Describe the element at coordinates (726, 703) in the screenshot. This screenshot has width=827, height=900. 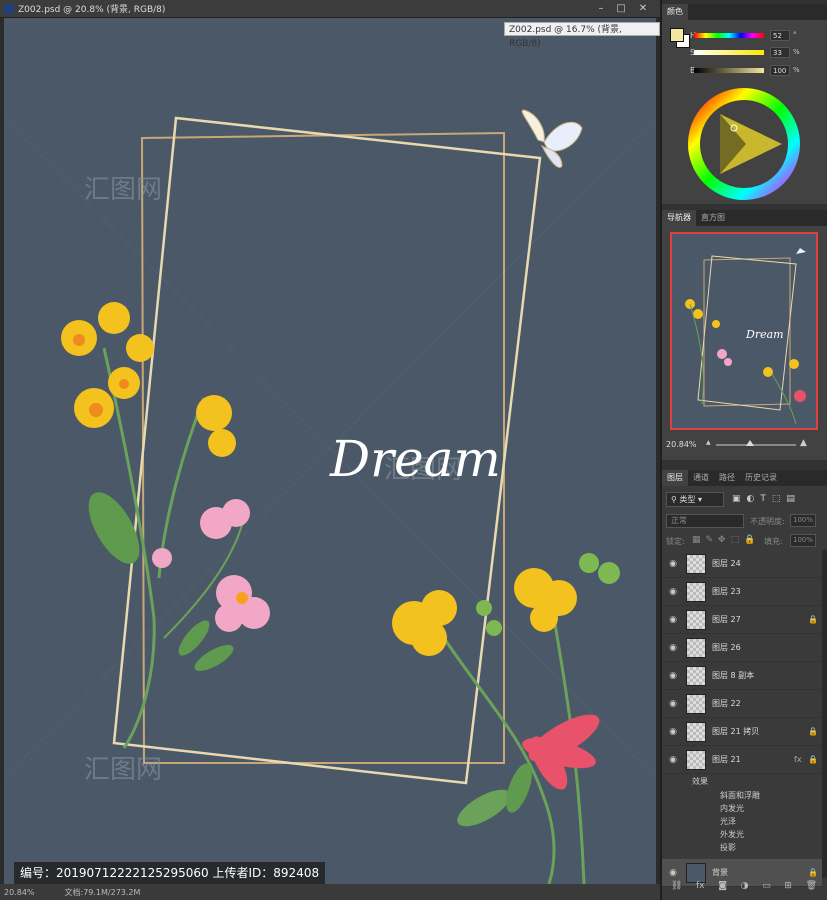
I see `layer-name: 图层 22` at that location.